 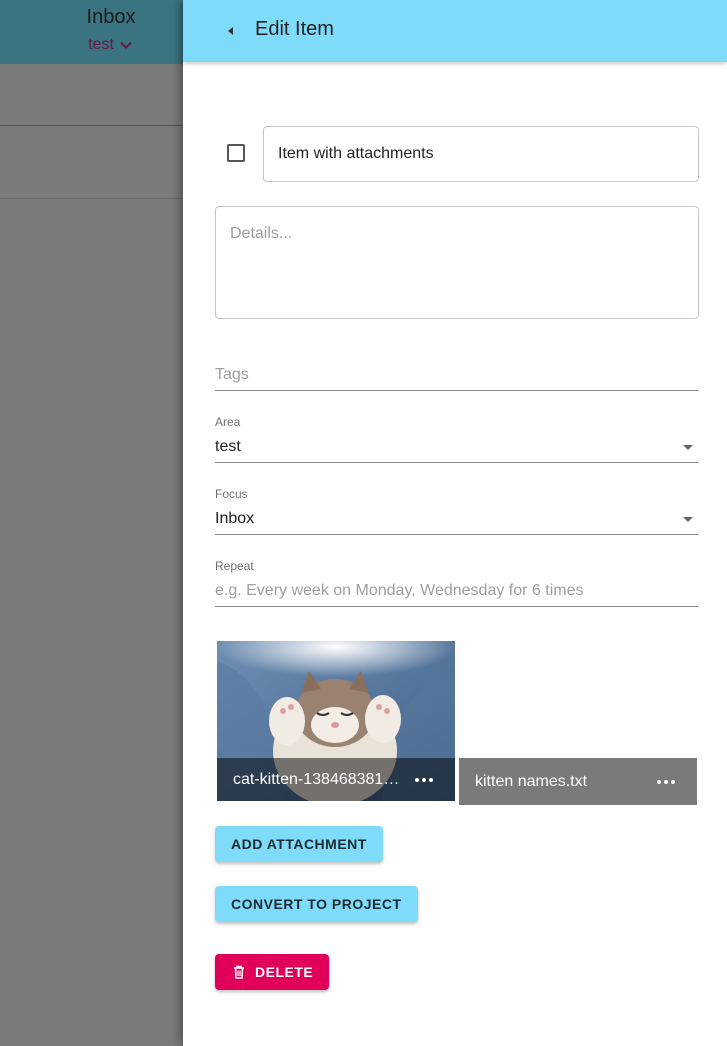 I want to click on focus-value: Inbox, so click(x=235, y=518).